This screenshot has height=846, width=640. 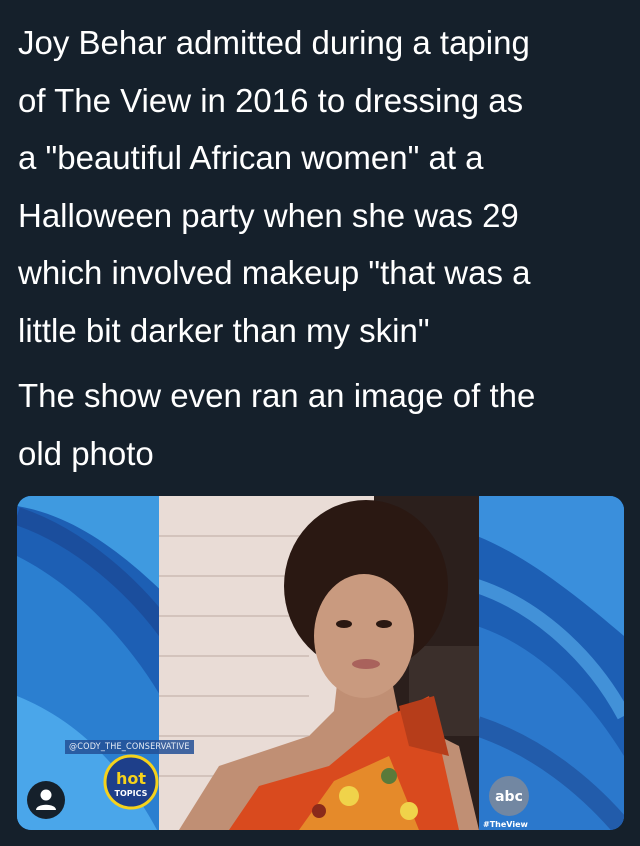 What do you see at coordinates (129, 747) in the screenshot?
I see `watermark-text: @CODY_THE_CONSERVATIVE` at bounding box center [129, 747].